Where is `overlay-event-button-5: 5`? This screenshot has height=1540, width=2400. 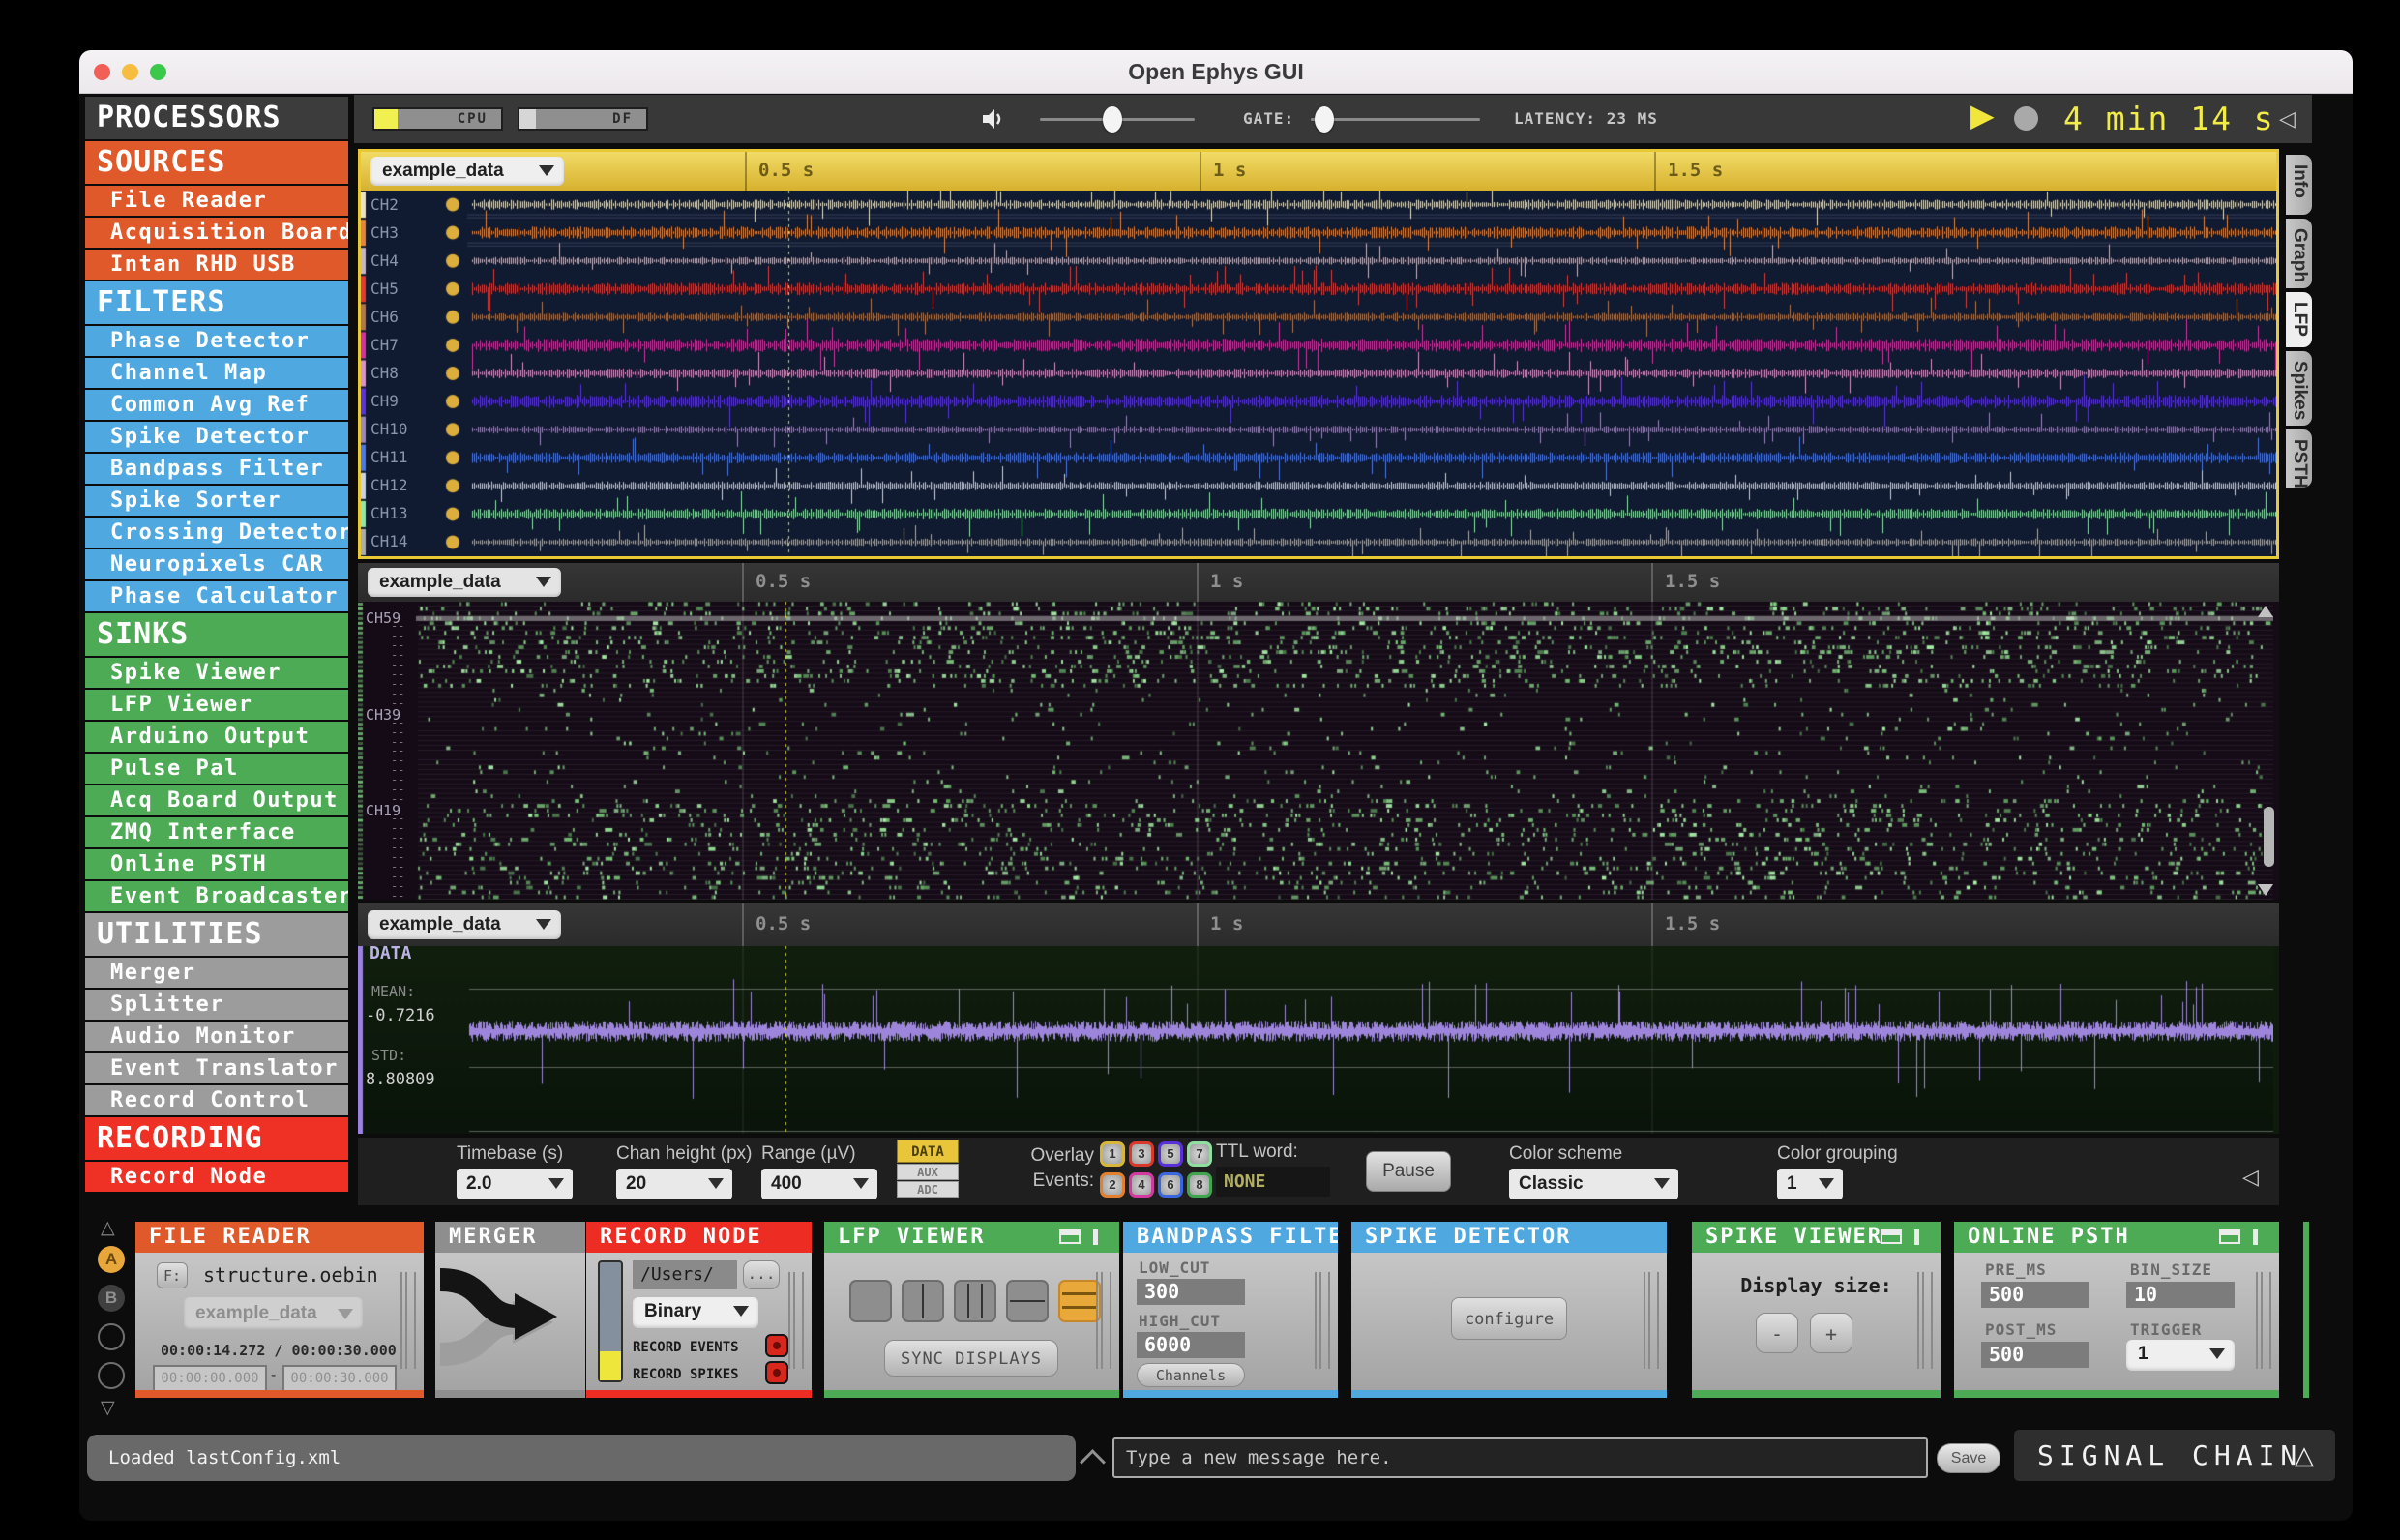
overlay-event-button-5: 5 is located at coordinates (1170, 1154).